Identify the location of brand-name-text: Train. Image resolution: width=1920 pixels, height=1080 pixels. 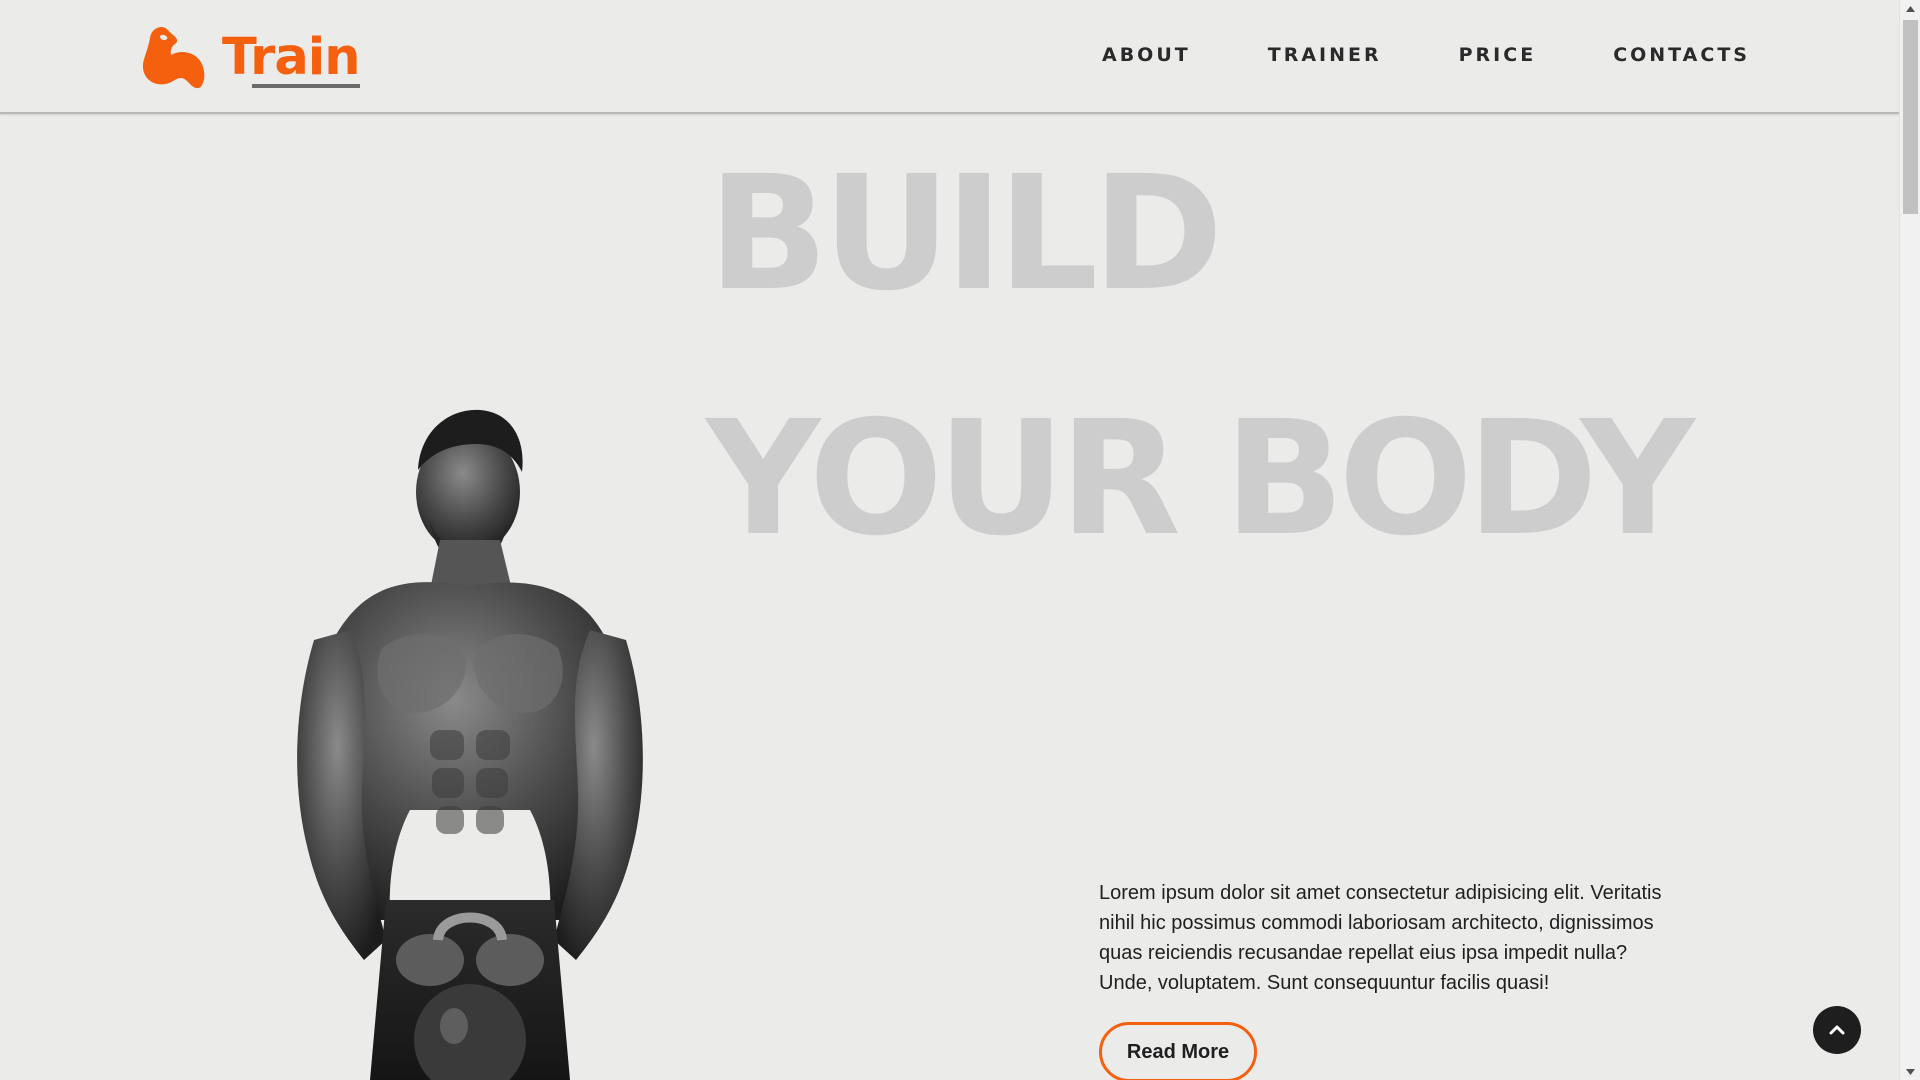
(291, 57).